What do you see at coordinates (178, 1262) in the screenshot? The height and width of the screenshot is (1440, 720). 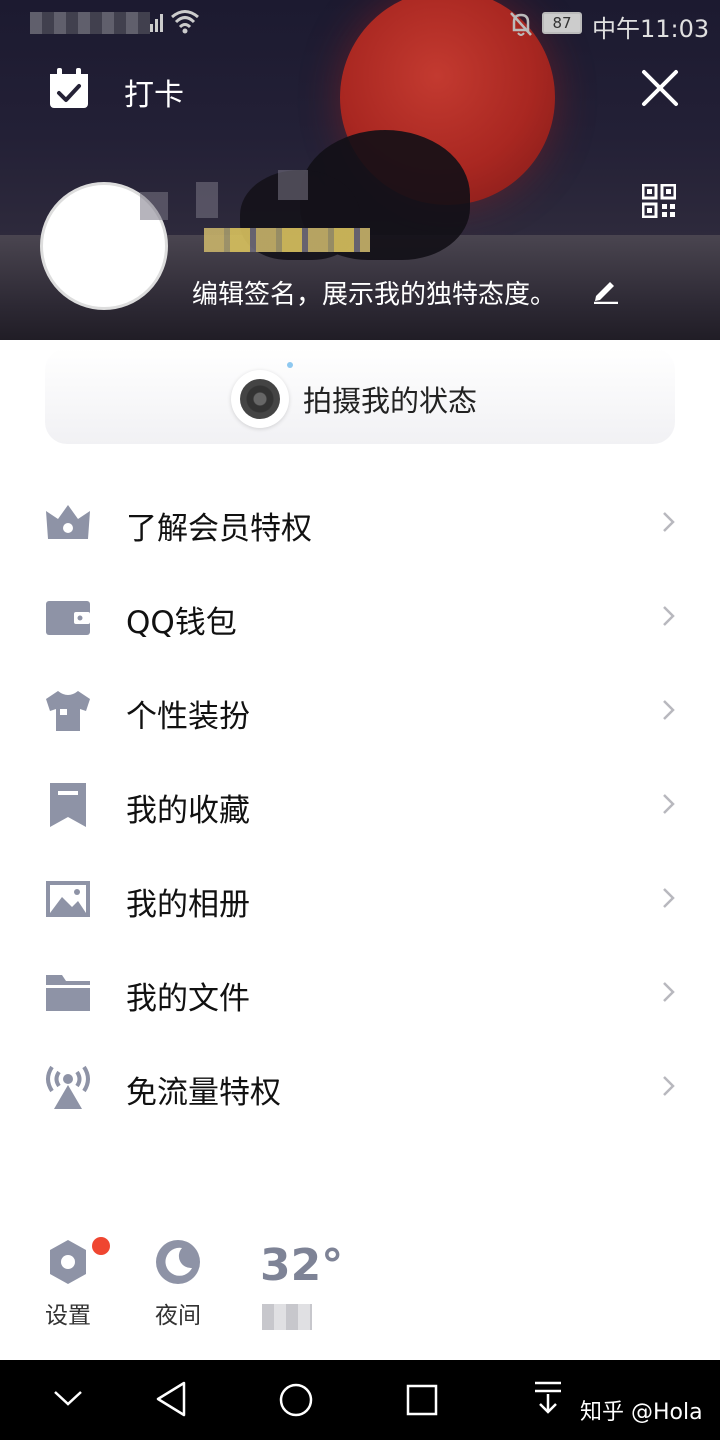 I see `moon-icon` at bounding box center [178, 1262].